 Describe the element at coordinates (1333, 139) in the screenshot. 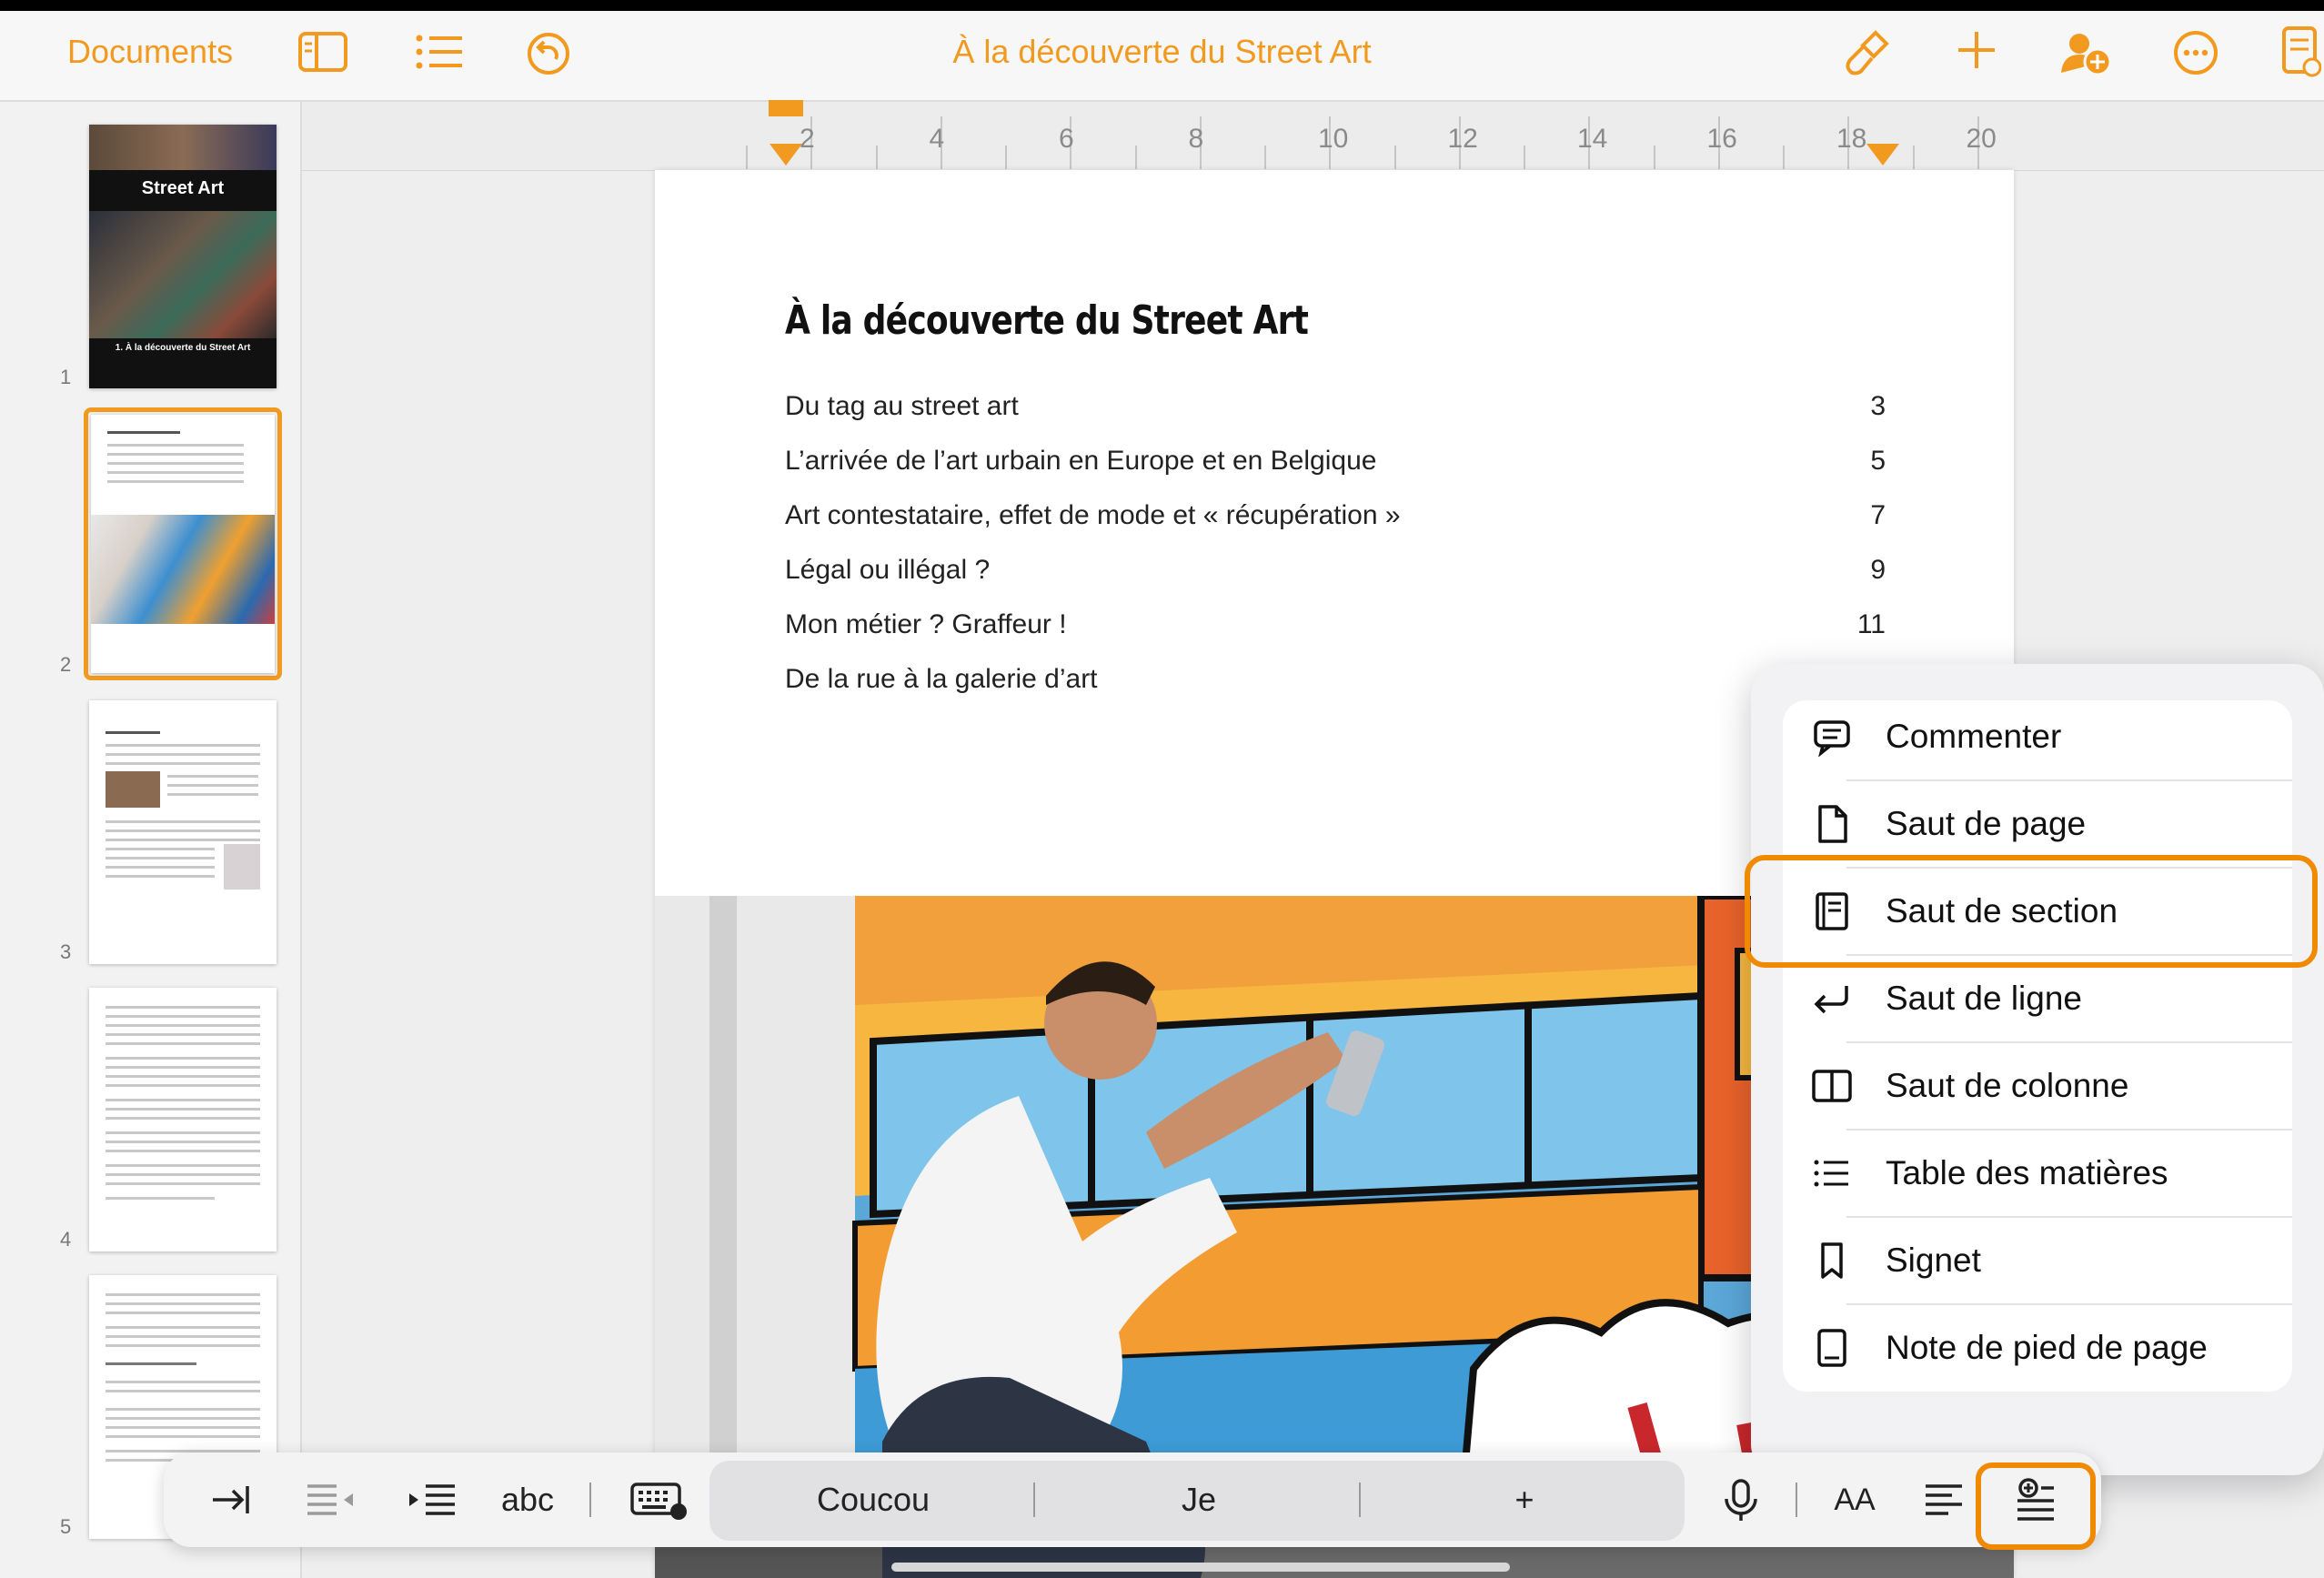

I see `ruler-label: 10` at that location.